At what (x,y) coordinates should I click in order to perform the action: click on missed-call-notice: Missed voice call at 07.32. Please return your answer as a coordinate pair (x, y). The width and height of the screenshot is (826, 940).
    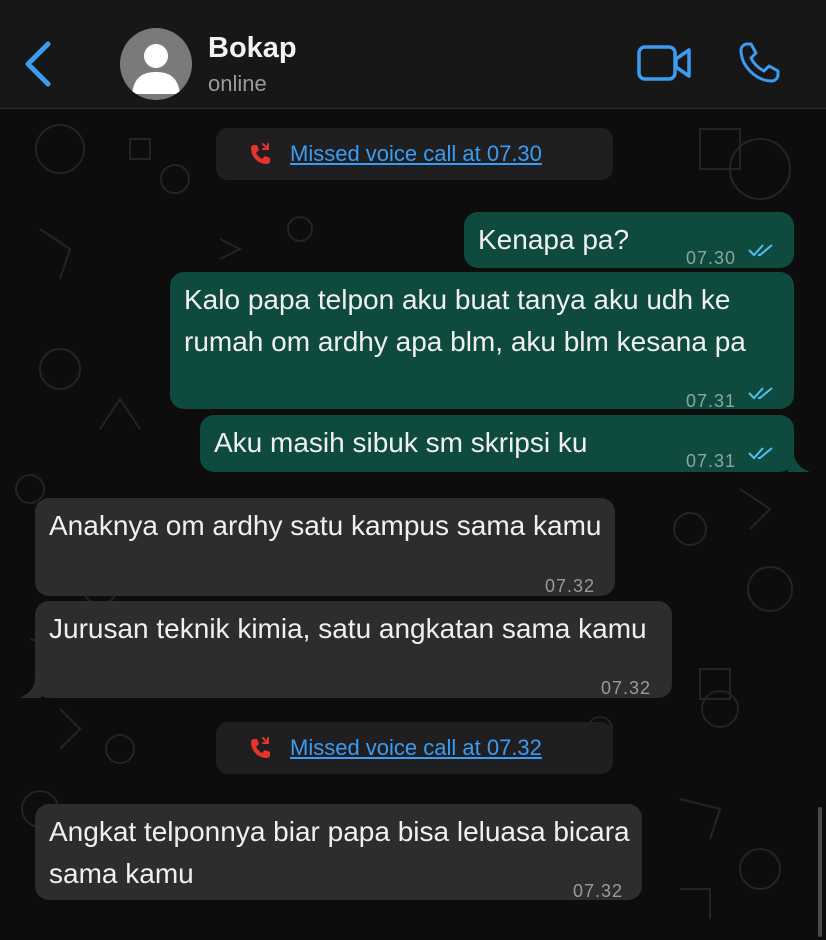
    Looking at the image, I should click on (414, 748).